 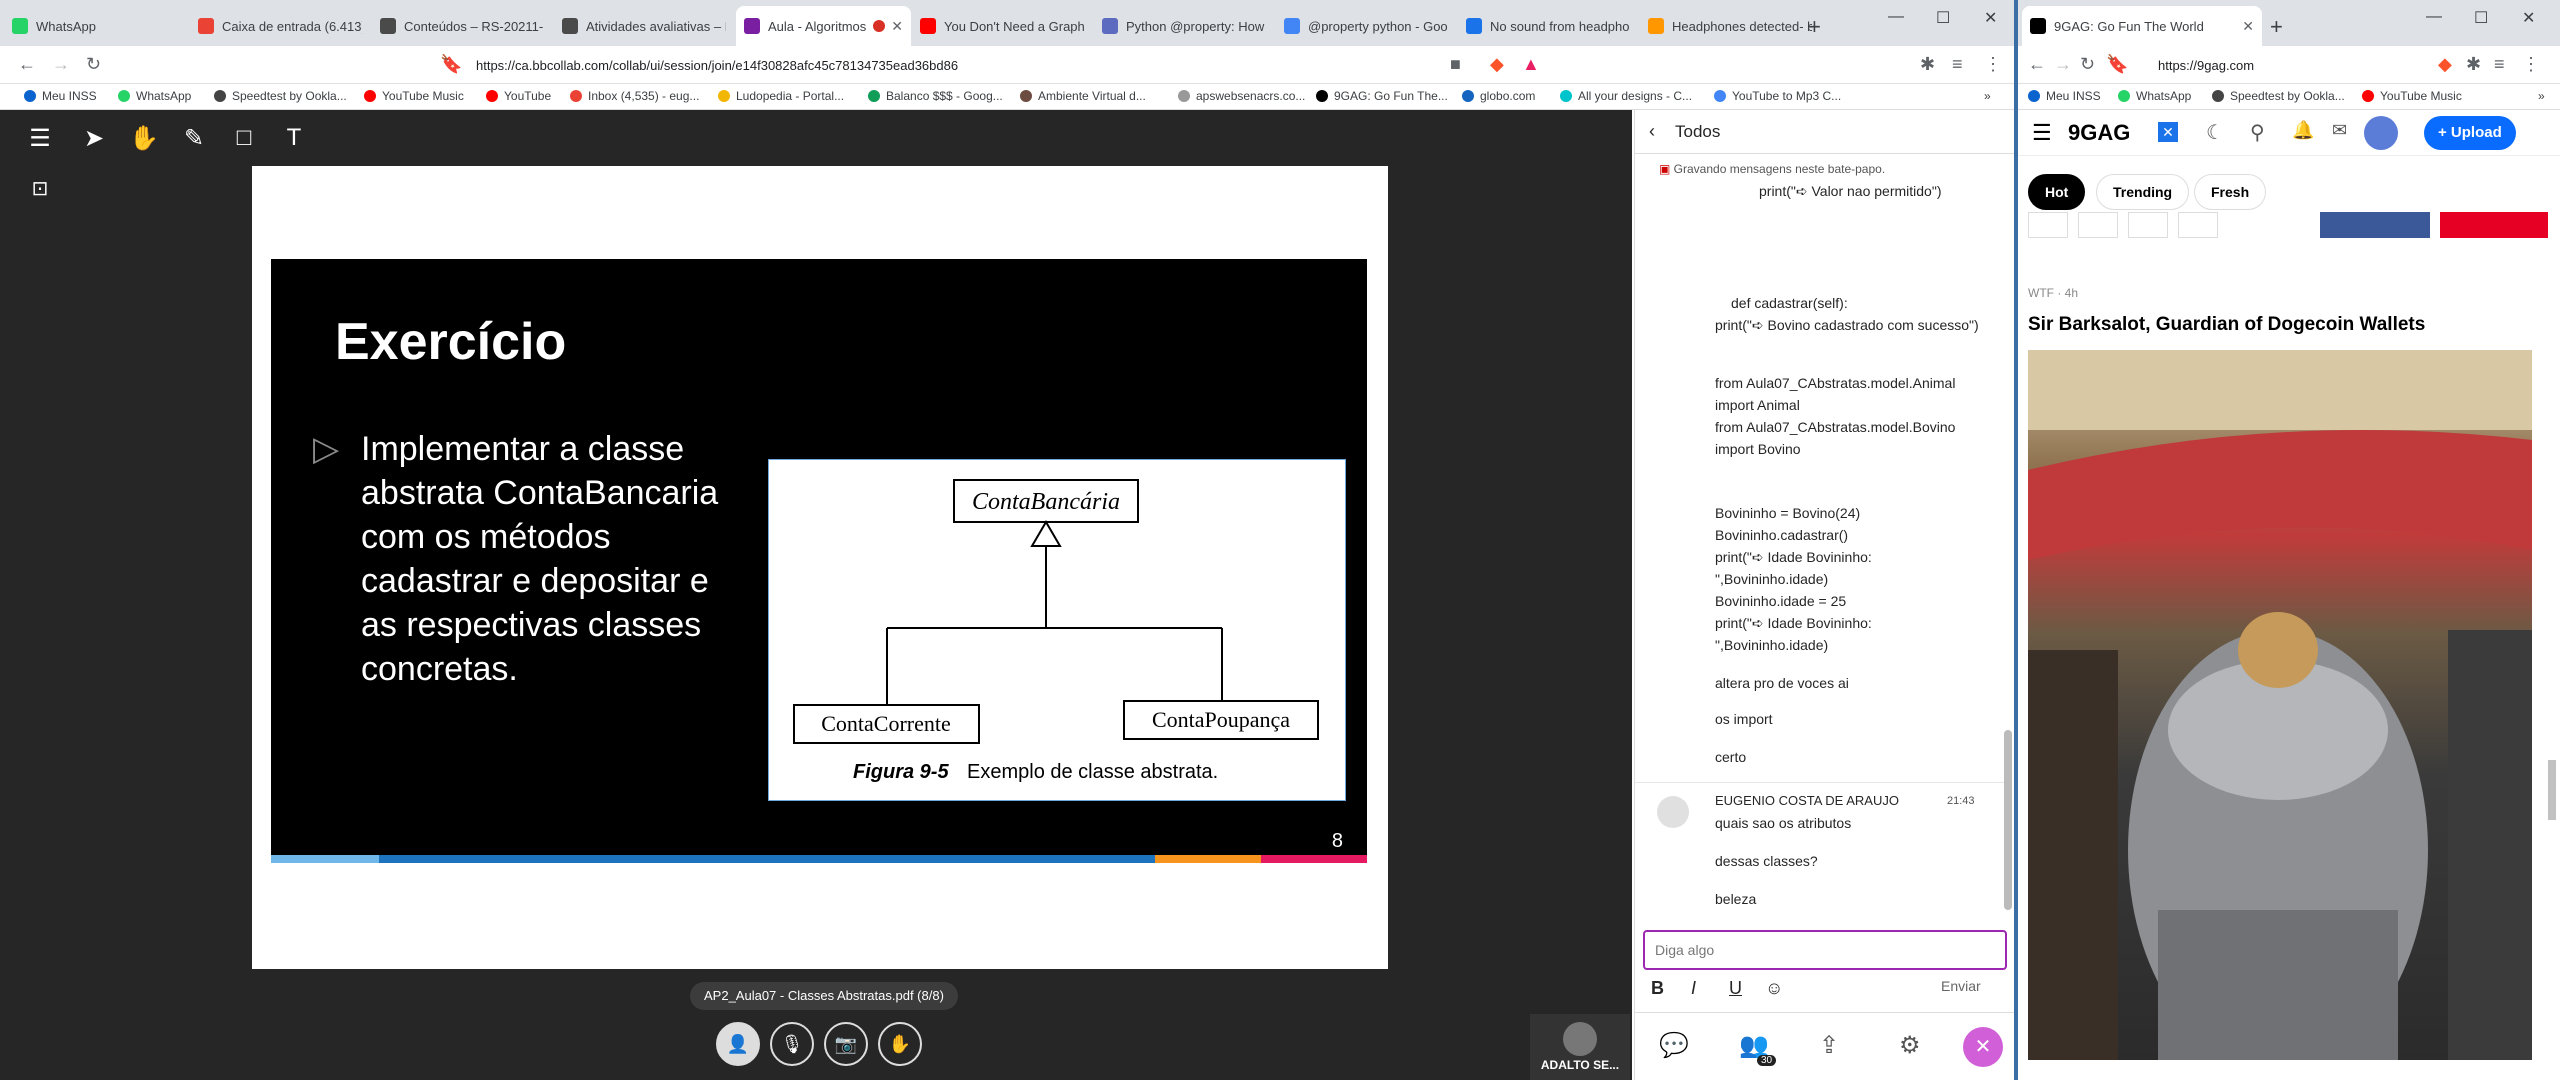 What do you see at coordinates (2280, 705) in the screenshot?
I see `post-image` at bounding box center [2280, 705].